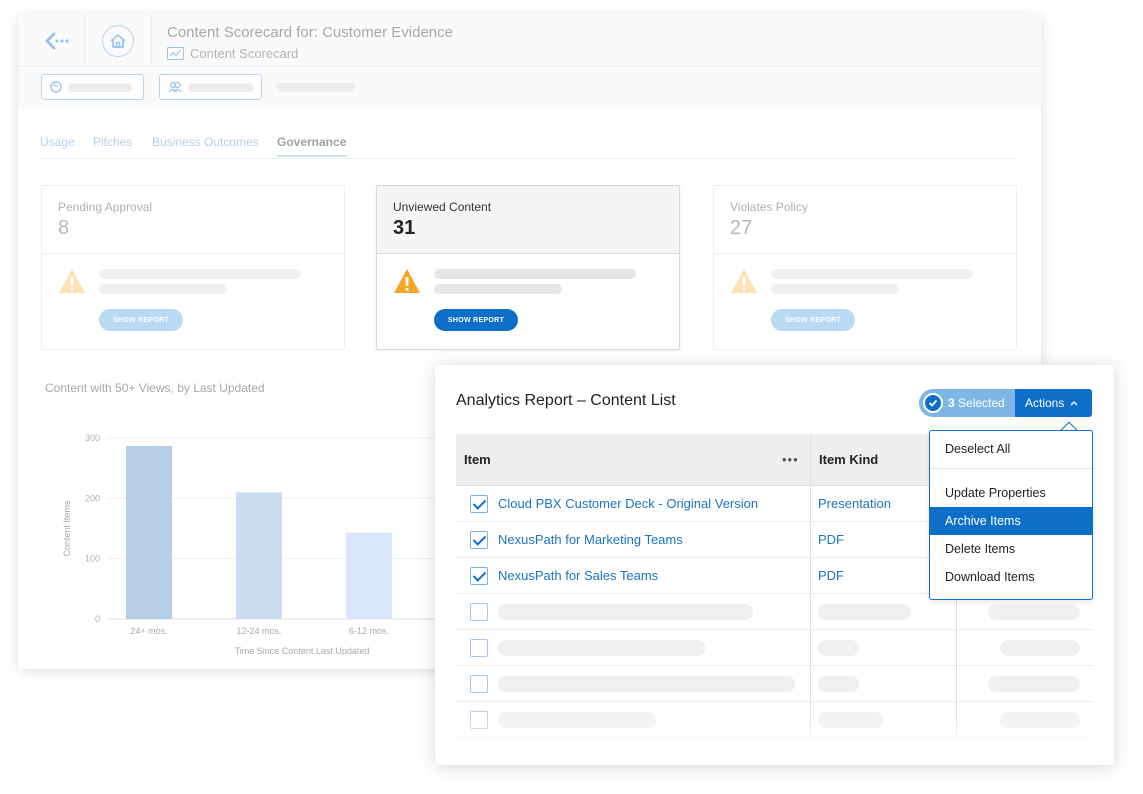 This screenshot has height=794, width=1143. Describe the element at coordinates (1011, 468) in the screenshot. I see `menu-divider` at that location.